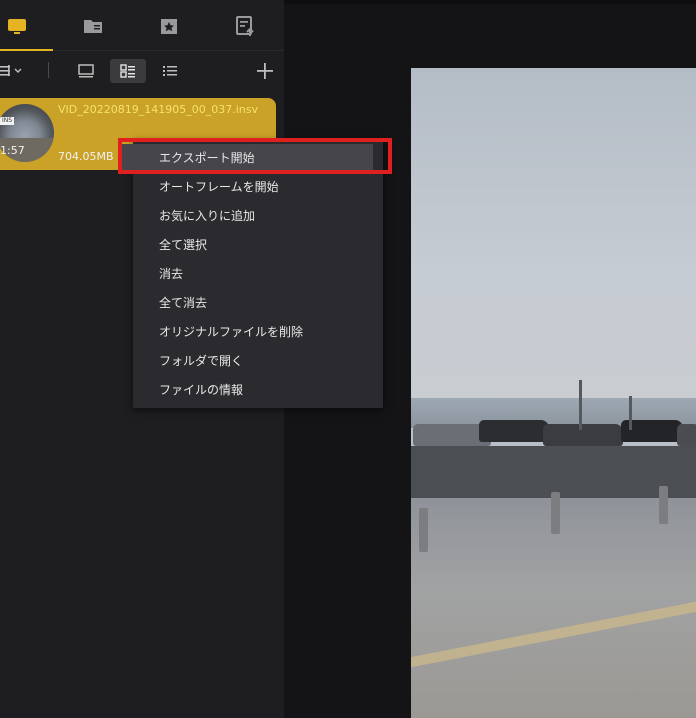 This screenshot has width=696, height=718. Describe the element at coordinates (86, 156) in the screenshot. I see `file-size: 704.05MB` at that location.